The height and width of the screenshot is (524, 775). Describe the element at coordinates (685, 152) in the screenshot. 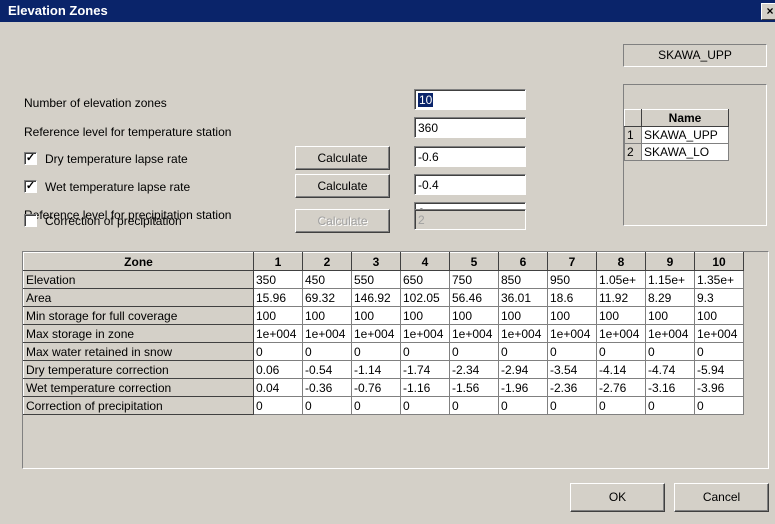

I see `station-row-name: SKAWA_LO` at that location.